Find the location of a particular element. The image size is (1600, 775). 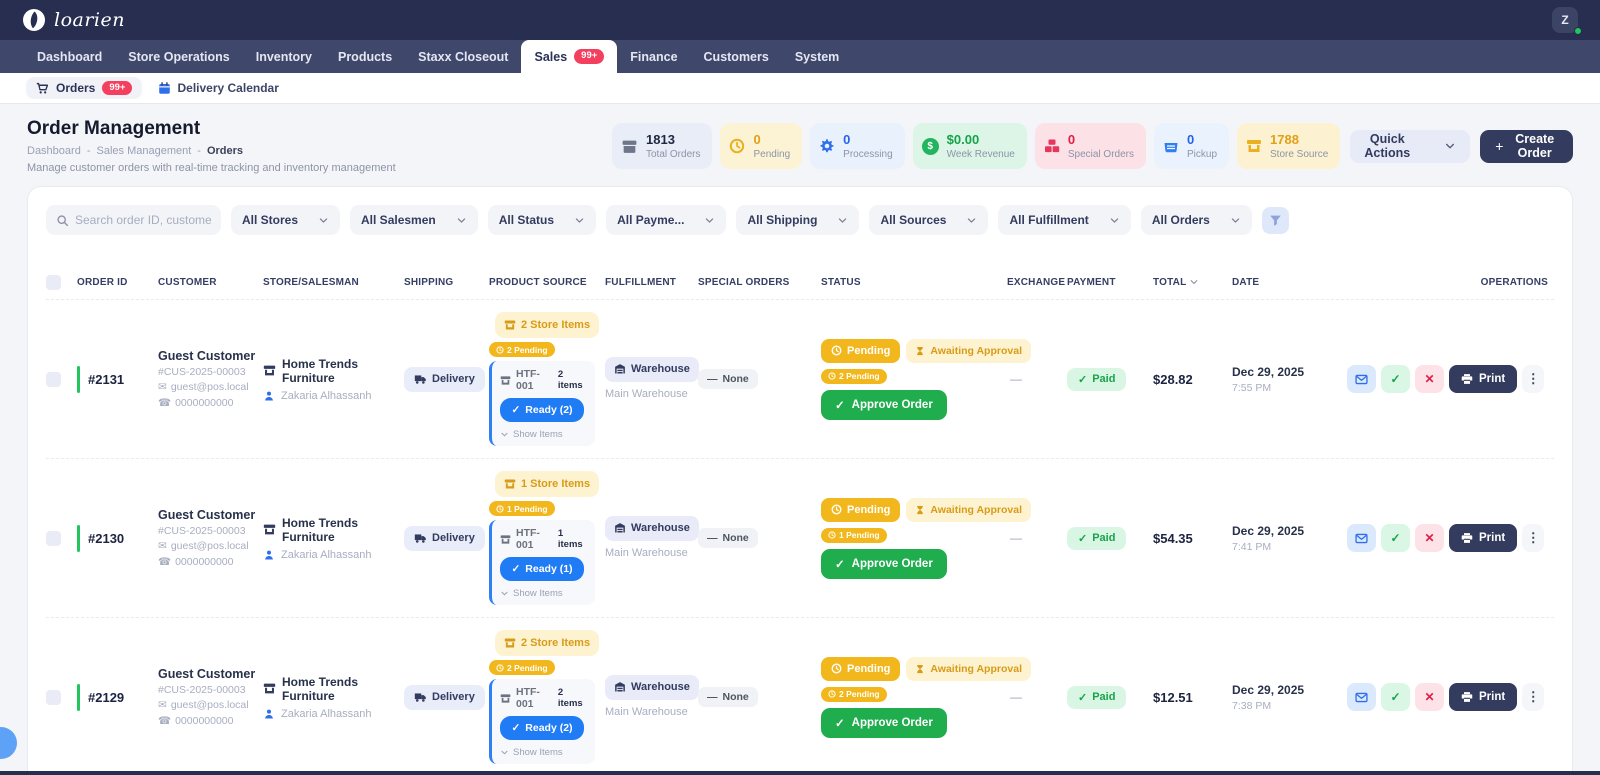

nav-inventory: Inventory is located at coordinates (284, 56).